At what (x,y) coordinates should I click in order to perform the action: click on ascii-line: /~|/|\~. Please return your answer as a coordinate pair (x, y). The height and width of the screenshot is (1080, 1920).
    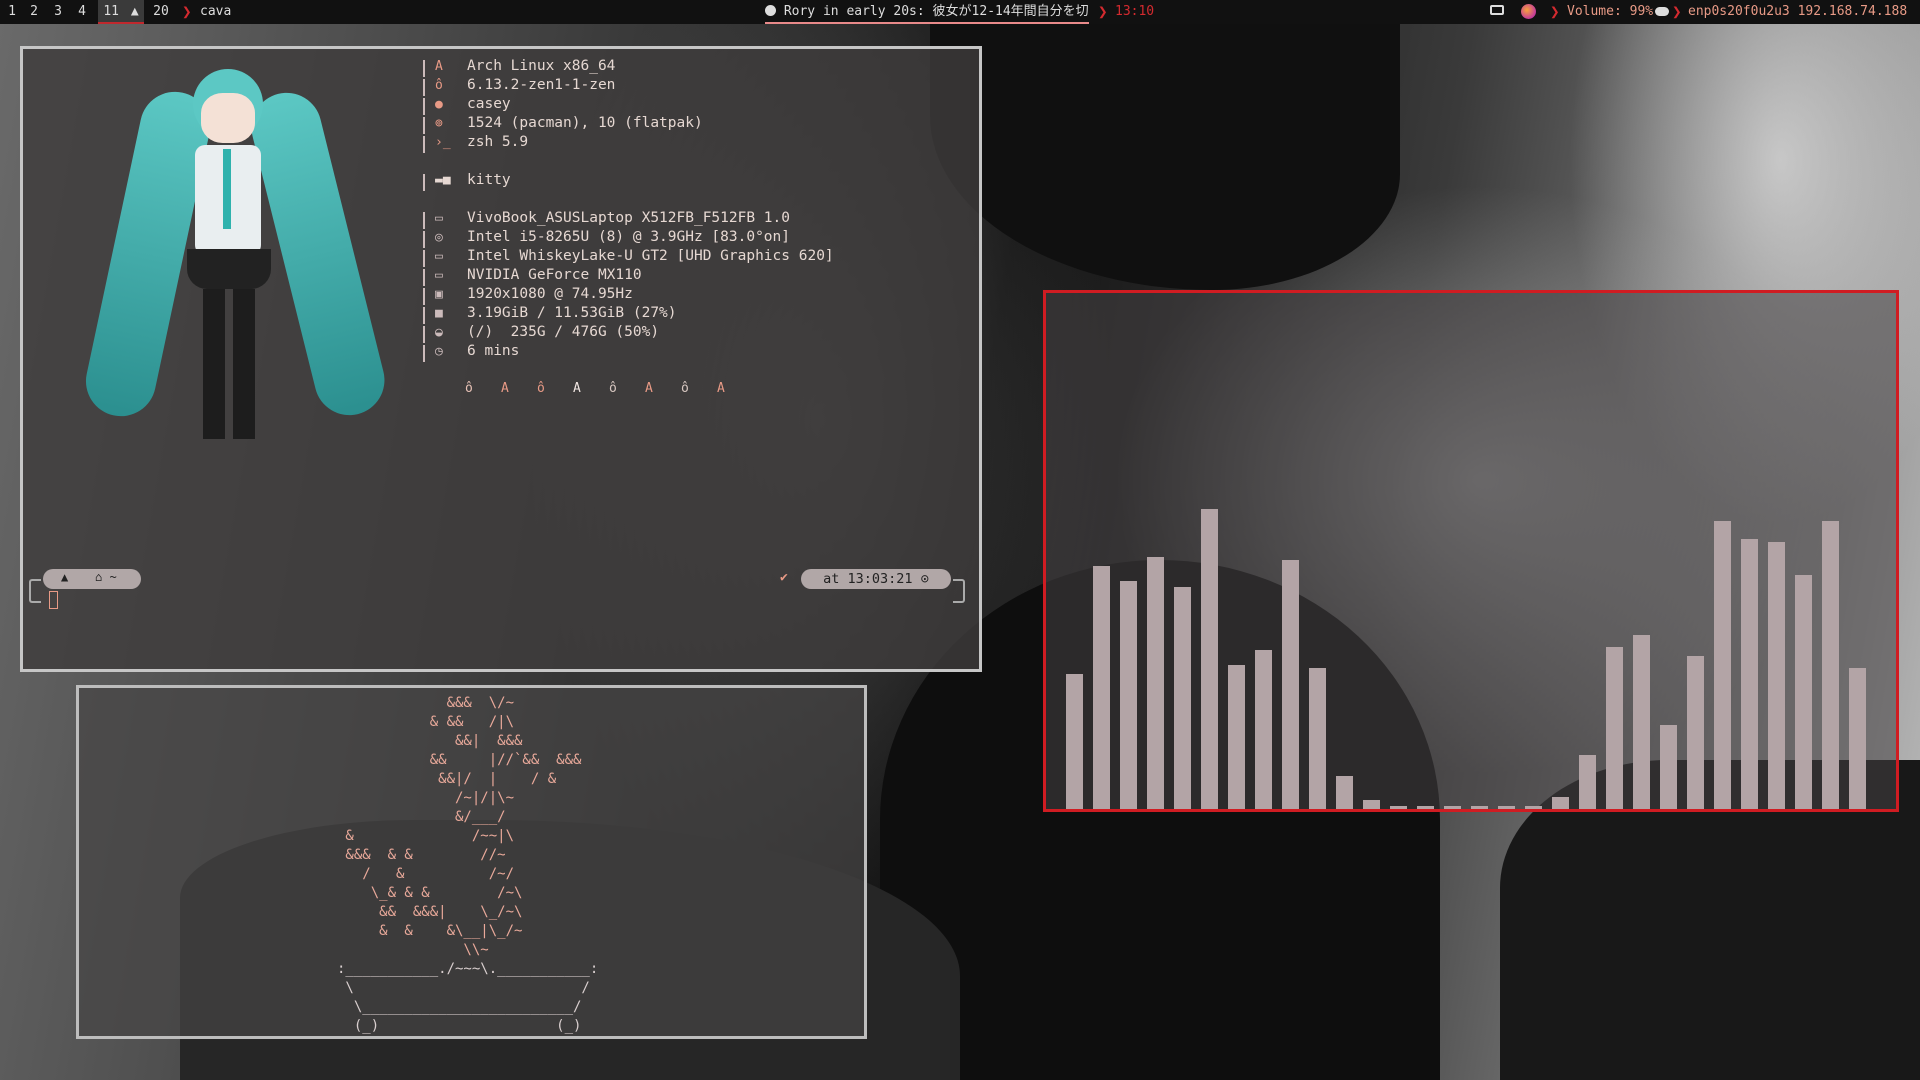
    Looking at the image, I should click on (426, 798).